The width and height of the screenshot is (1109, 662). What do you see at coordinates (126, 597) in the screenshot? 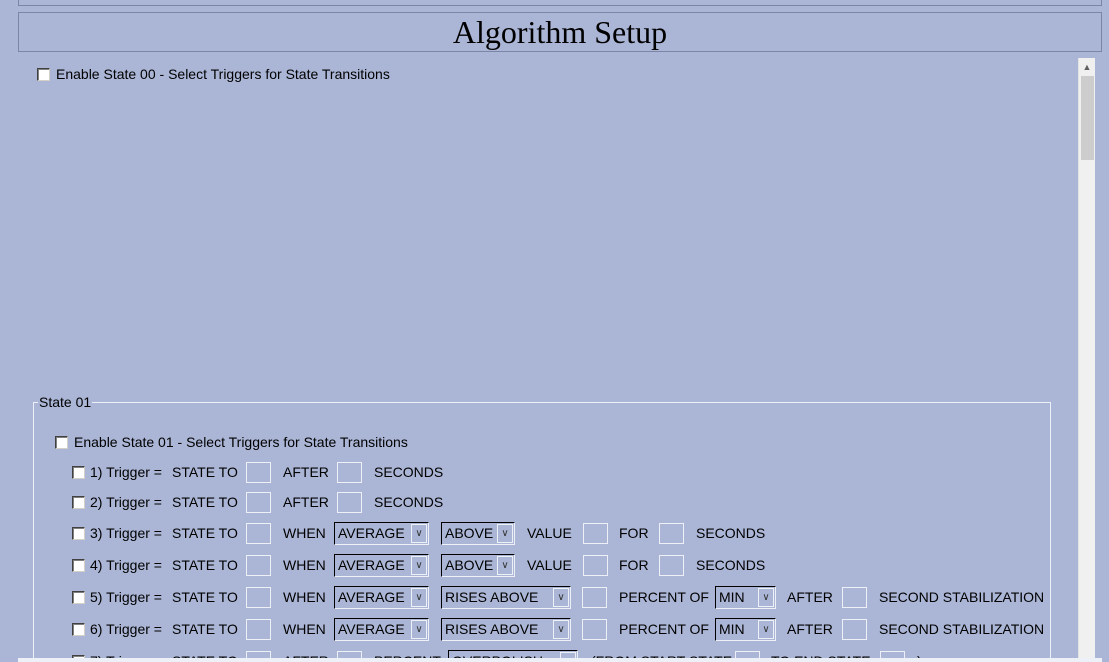
I see `trigger-5-label: 5) Trigger =` at bounding box center [126, 597].